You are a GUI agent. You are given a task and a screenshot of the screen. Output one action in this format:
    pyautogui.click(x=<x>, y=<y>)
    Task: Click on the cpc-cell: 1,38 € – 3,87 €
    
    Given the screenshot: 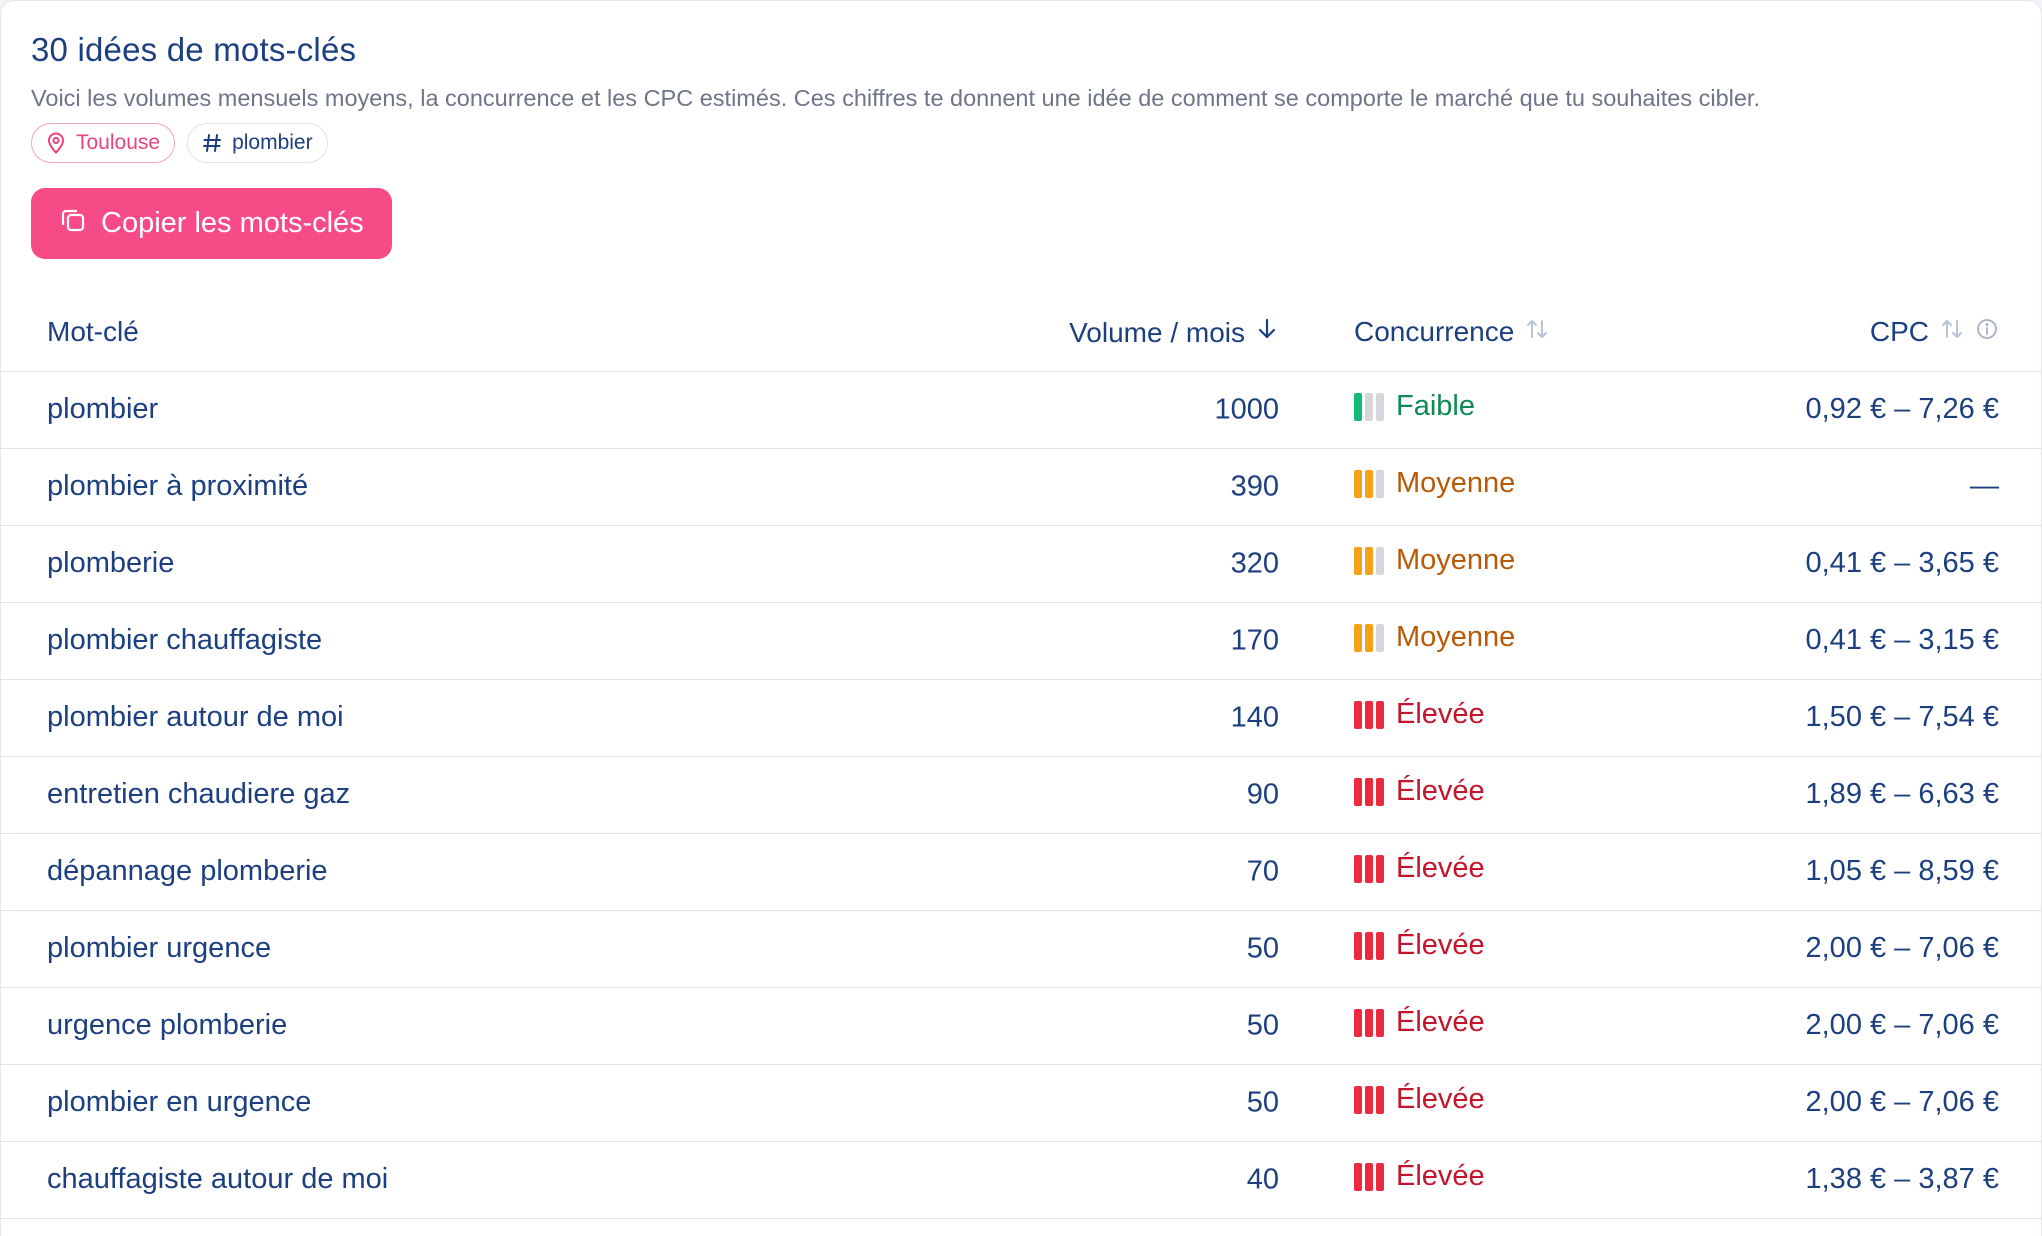 What is the action you would take?
    pyautogui.click(x=1890, y=1180)
    